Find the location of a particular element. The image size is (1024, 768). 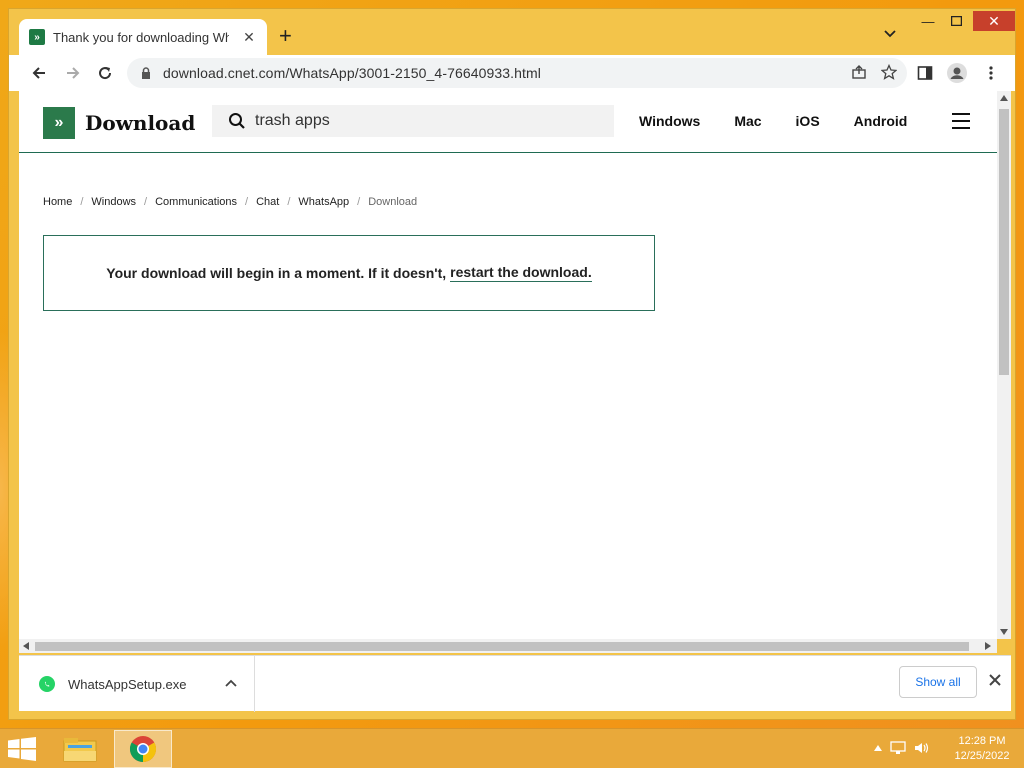

logo-text: Download is located at coordinates (140, 123).